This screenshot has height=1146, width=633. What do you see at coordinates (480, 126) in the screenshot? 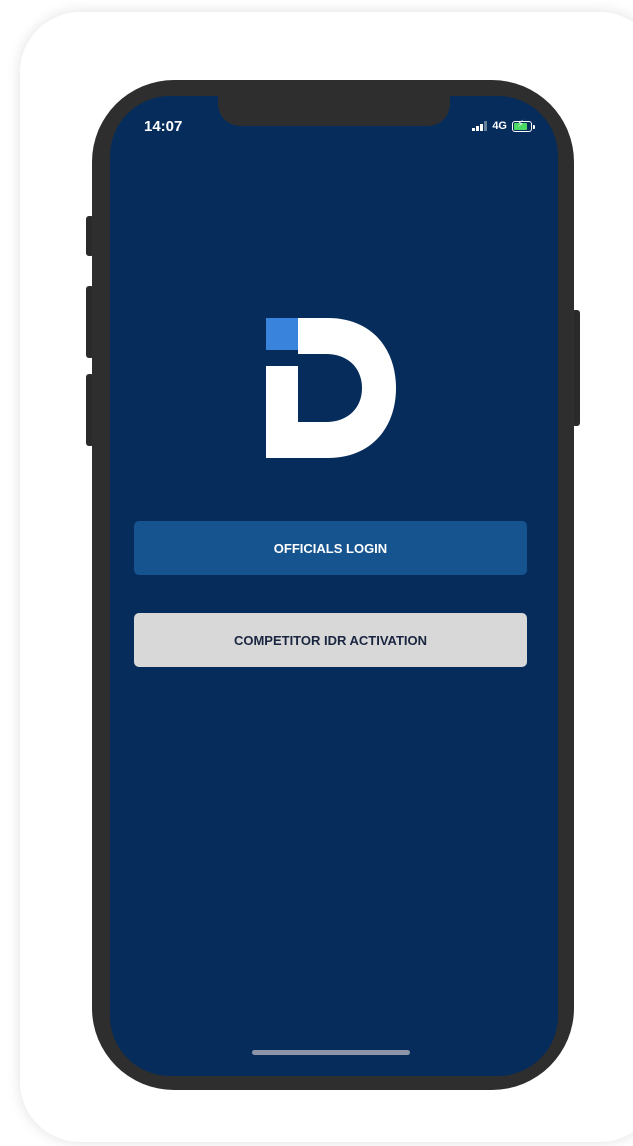
I see `signal-icon` at bounding box center [480, 126].